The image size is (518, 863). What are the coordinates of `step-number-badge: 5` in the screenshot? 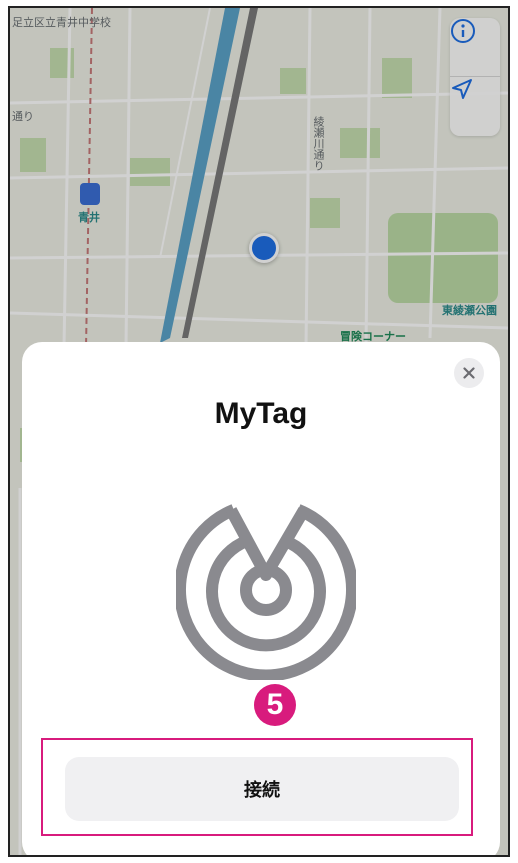 It's located at (275, 705).